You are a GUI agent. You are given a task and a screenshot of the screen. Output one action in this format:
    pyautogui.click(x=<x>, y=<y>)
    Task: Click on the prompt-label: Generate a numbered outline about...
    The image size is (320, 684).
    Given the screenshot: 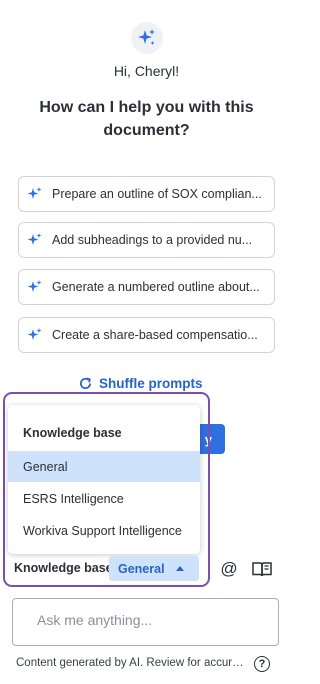 What is the action you would take?
    pyautogui.click(x=156, y=287)
    